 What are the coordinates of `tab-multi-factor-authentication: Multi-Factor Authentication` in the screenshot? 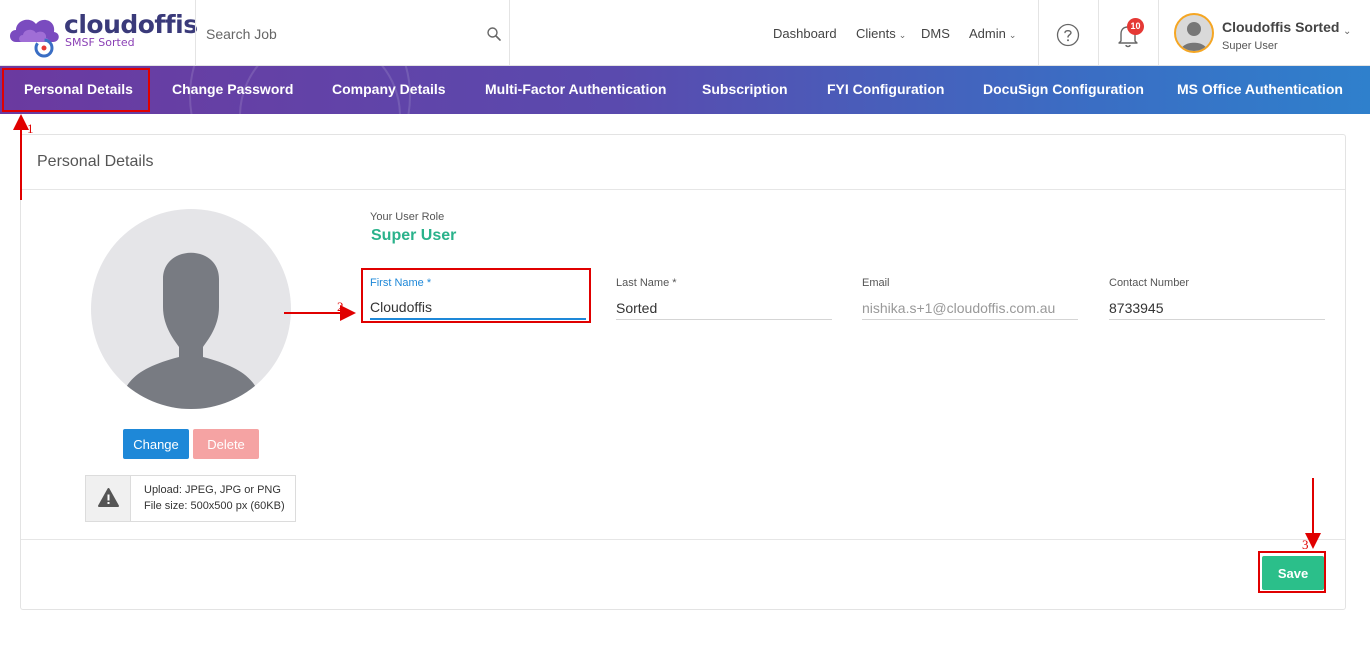 It's located at (575, 90).